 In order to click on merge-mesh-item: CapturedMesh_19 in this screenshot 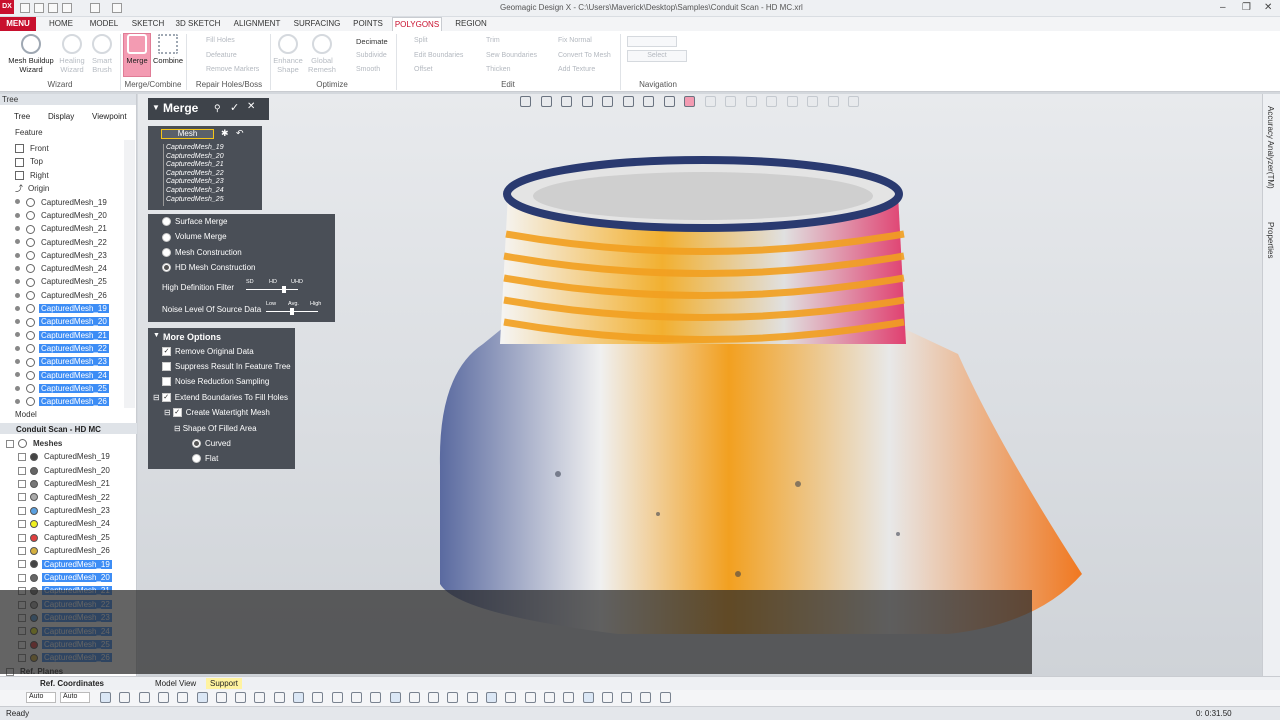, I will do `click(195, 148)`.